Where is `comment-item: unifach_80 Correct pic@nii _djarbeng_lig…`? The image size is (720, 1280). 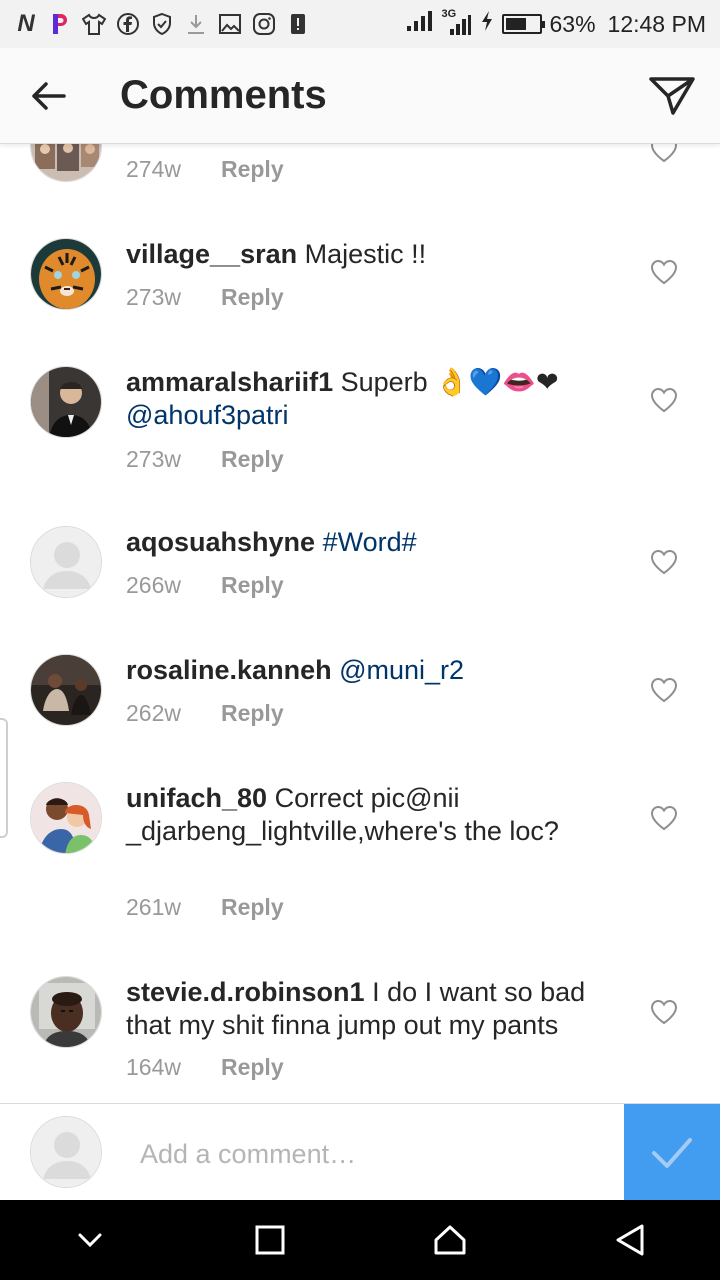 comment-item: unifach_80 Correct pic@nii _djarbeng_lig… is located at coordinates (360, 867).